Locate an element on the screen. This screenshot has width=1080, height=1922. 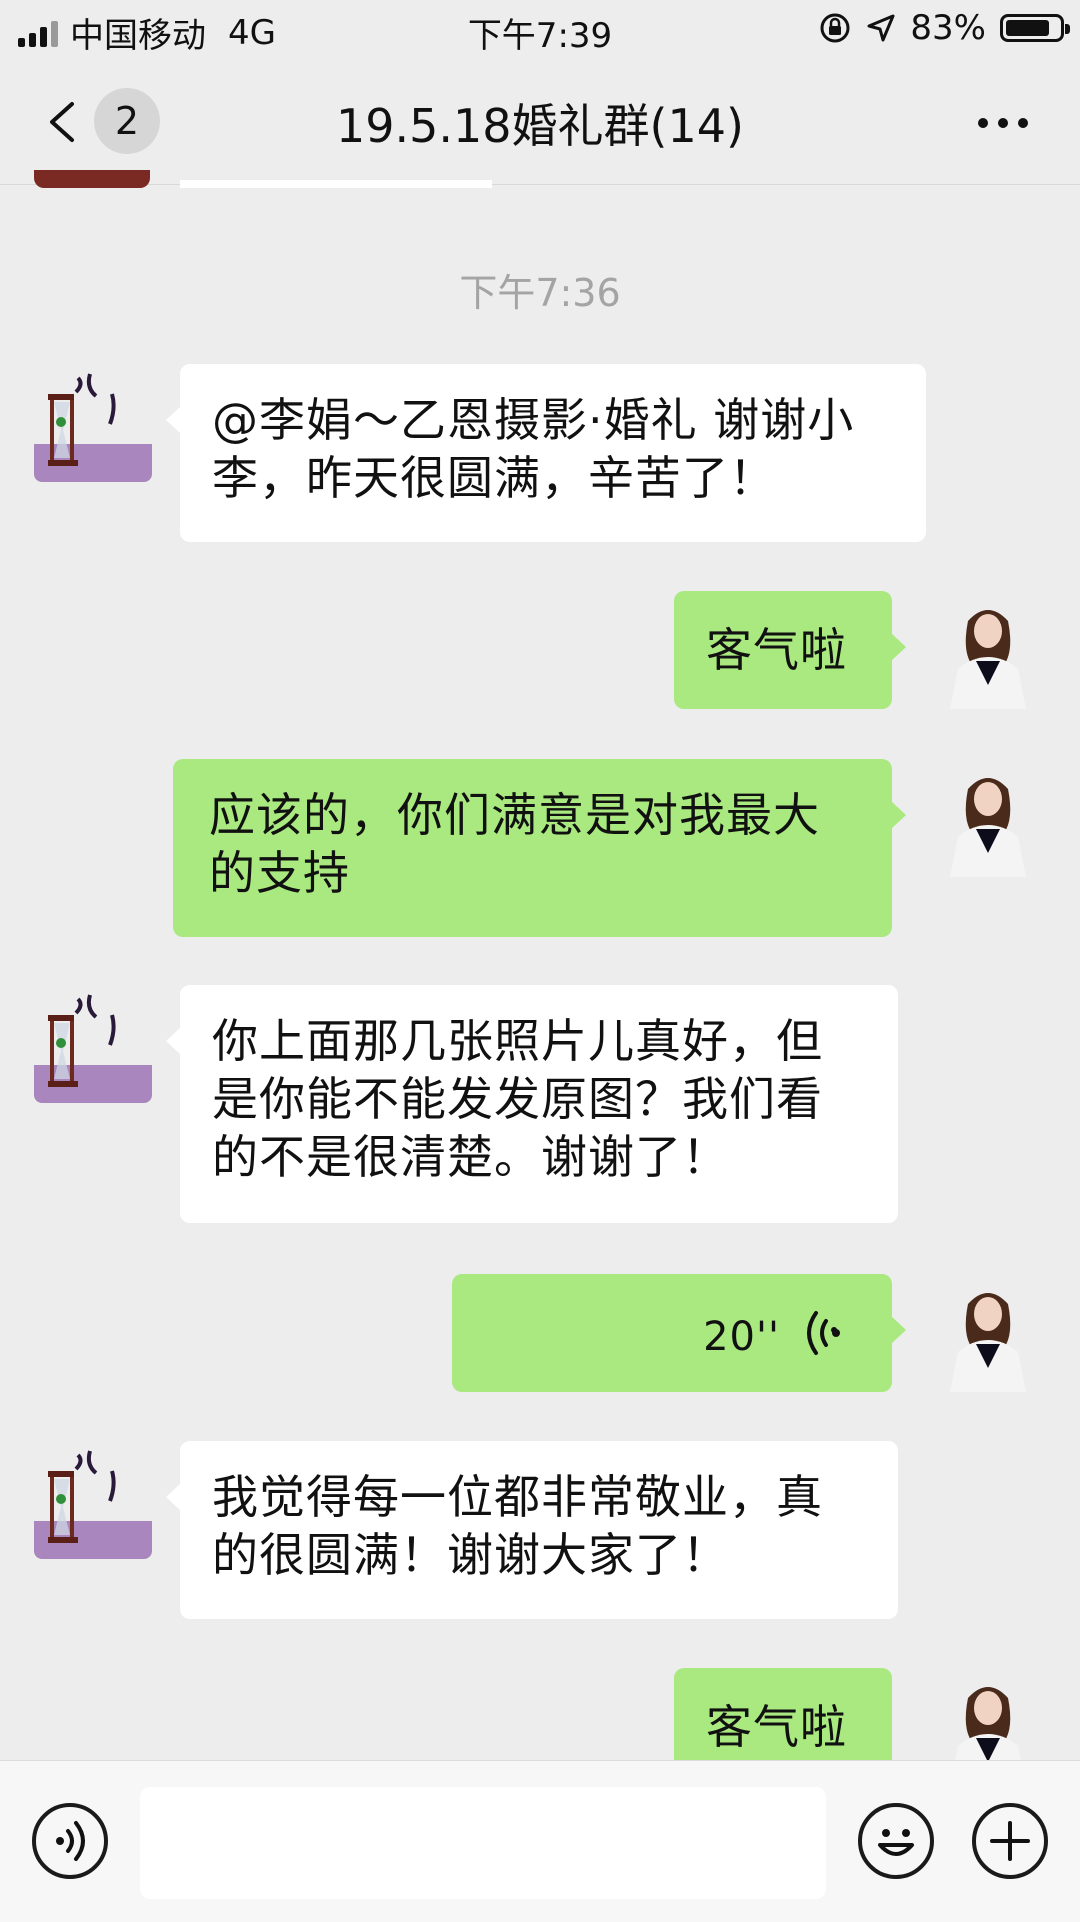
battery-percent: 83% is located at coordinates (948, 28).